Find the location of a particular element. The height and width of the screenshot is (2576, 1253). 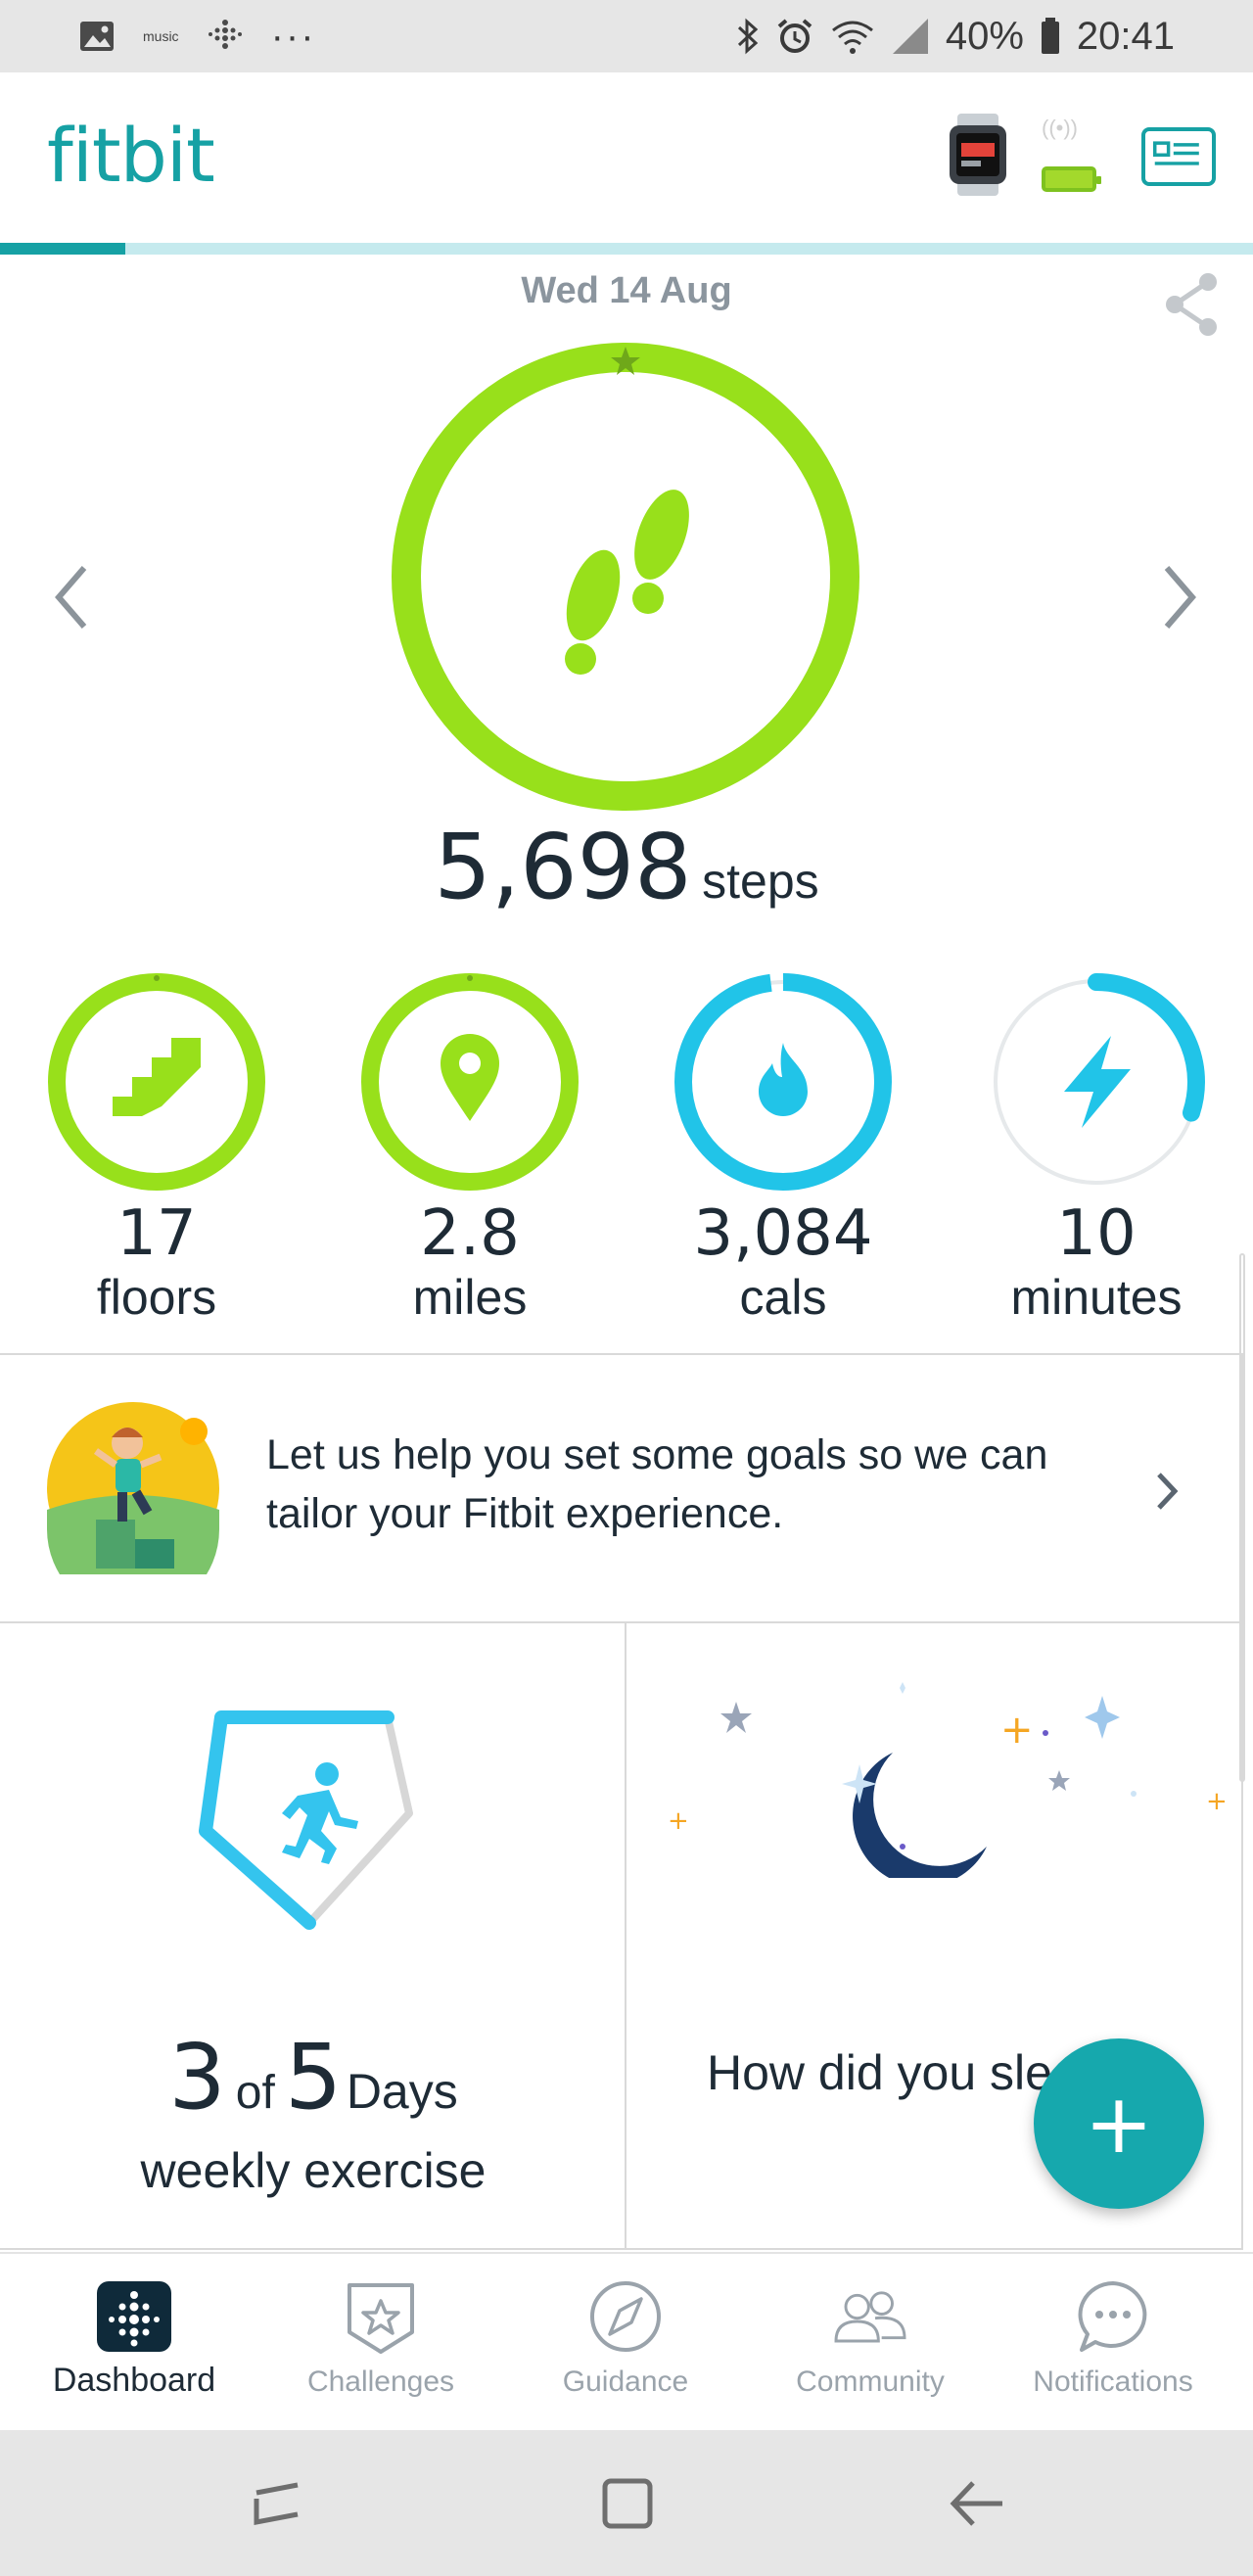

more-notifications-icon: ··· is located at coordinates (293, 36).